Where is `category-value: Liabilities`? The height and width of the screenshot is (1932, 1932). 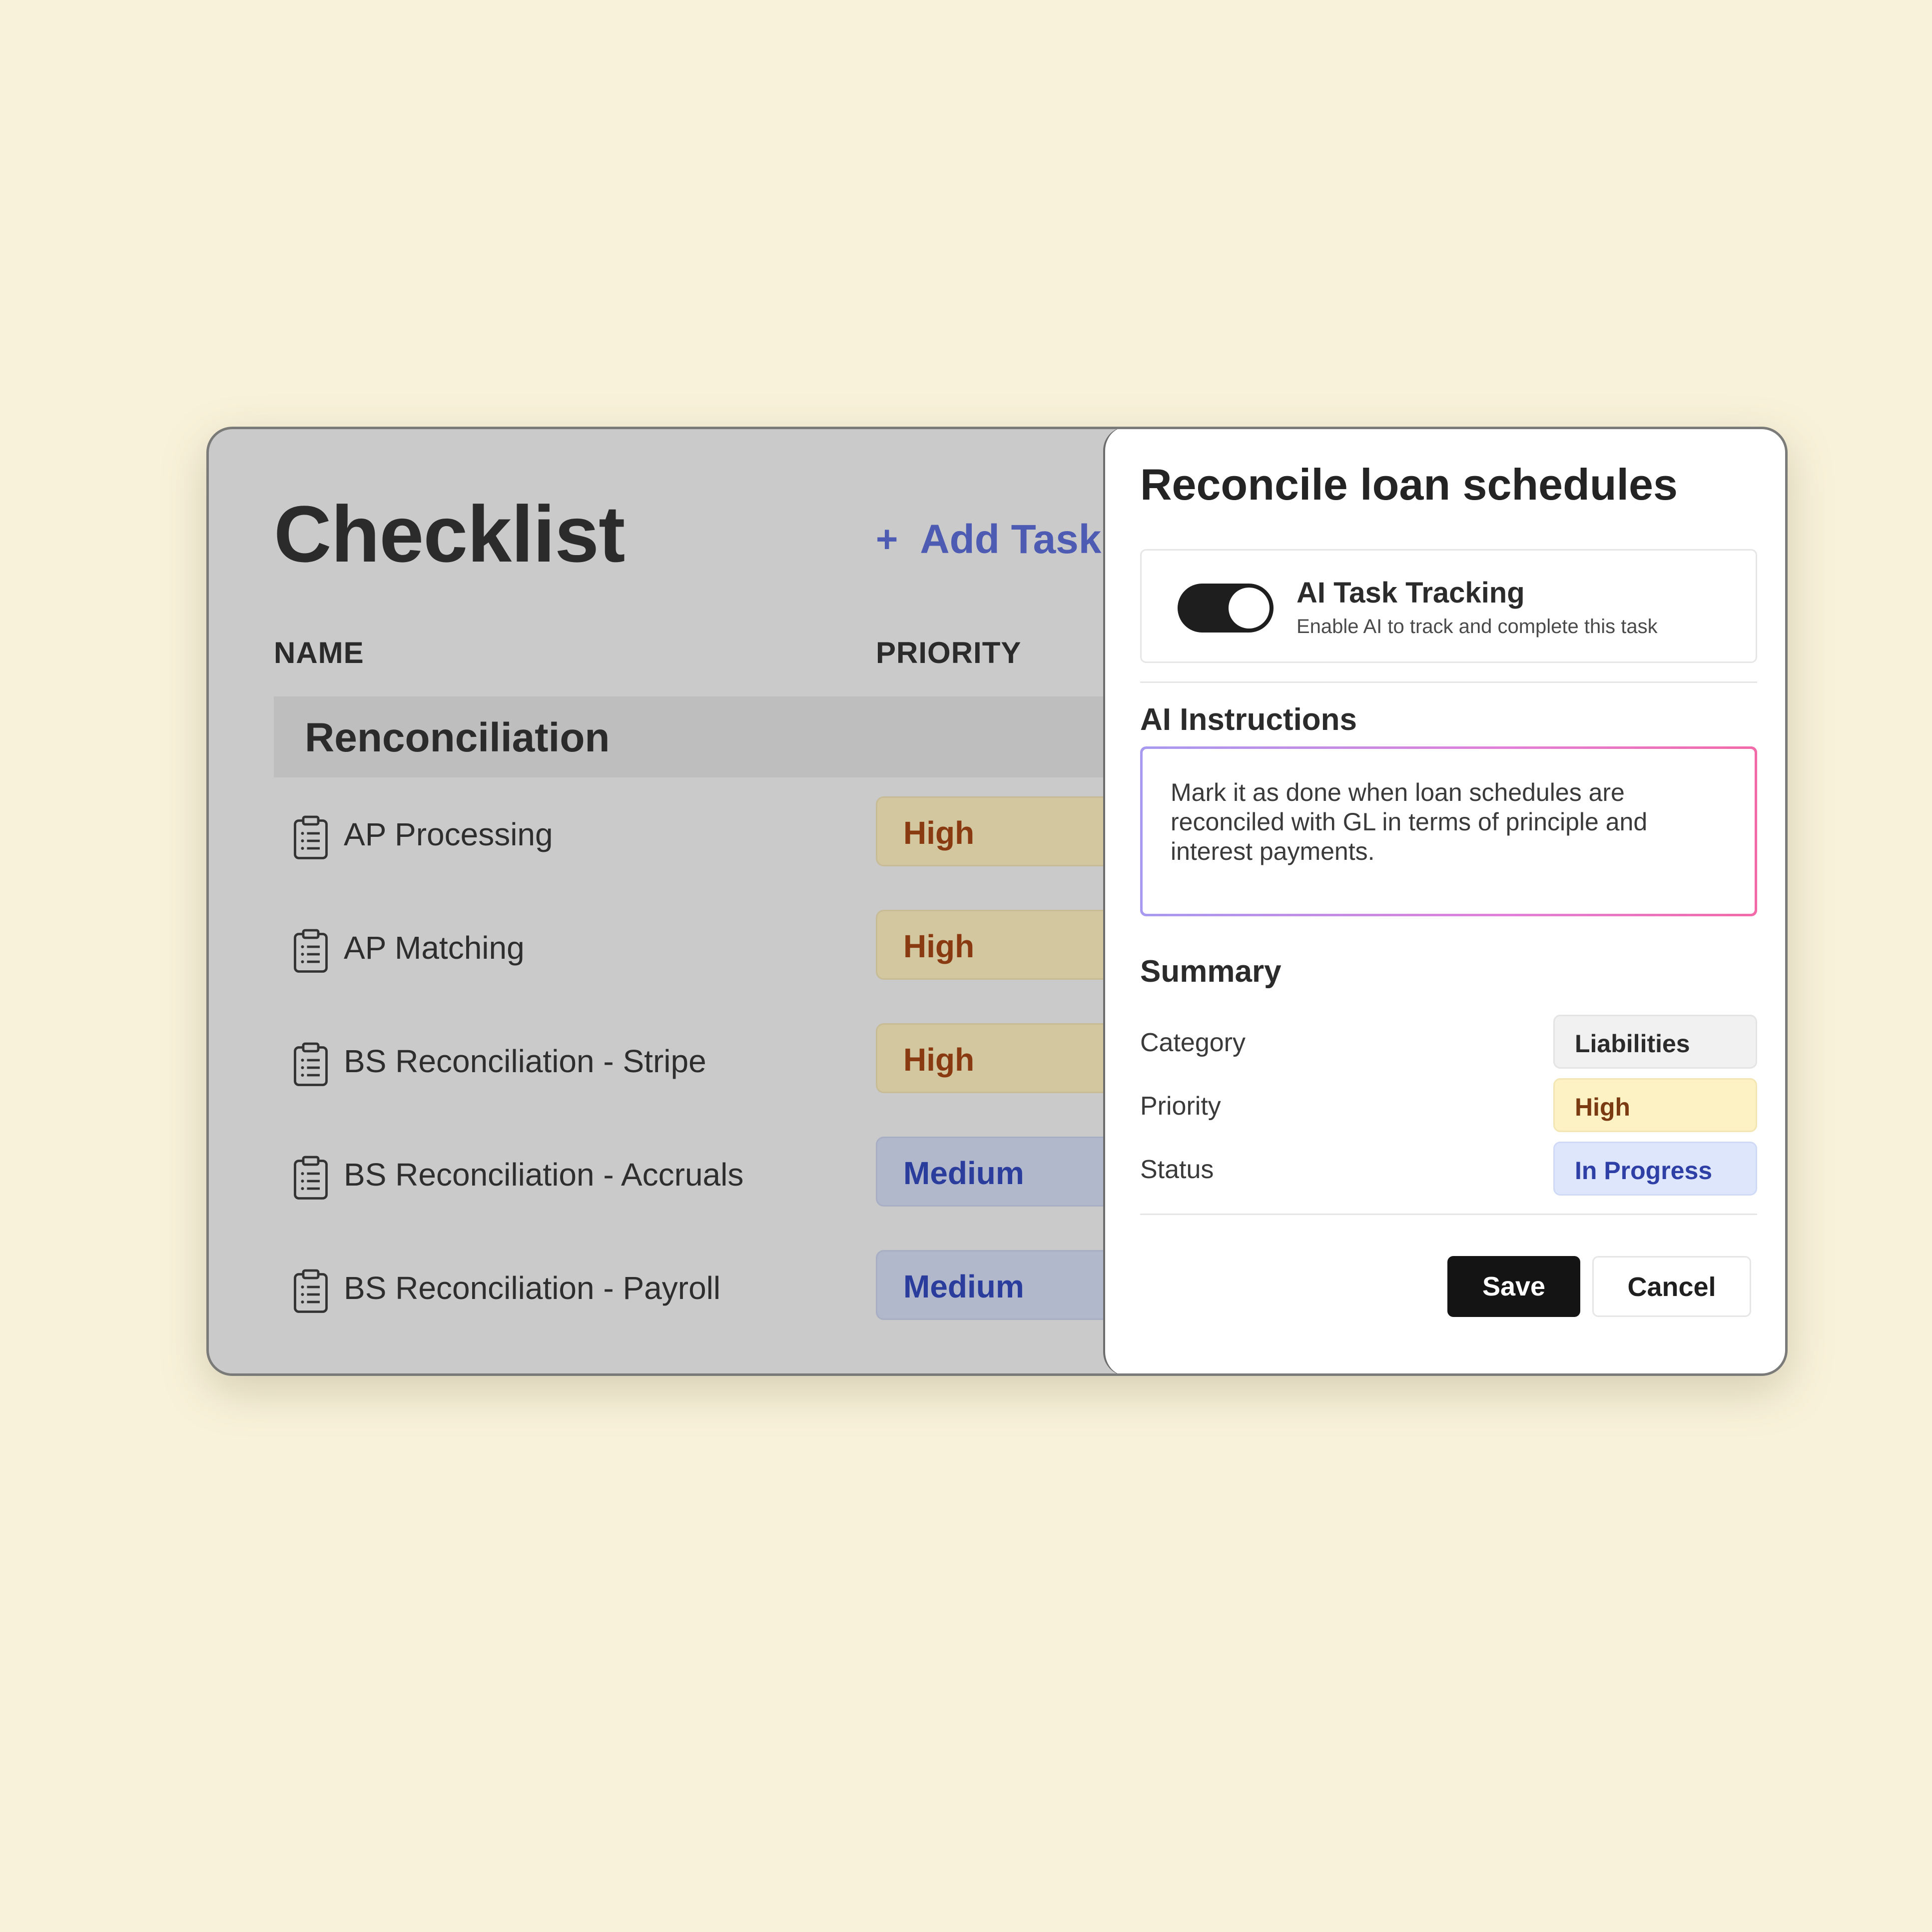
category-value: Liabilities is located at coordinates (1632, 1044).